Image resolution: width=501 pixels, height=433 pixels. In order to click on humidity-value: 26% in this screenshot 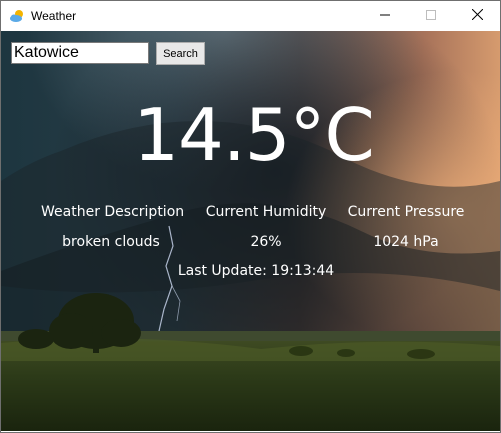, I will do `click(266, 242)`.